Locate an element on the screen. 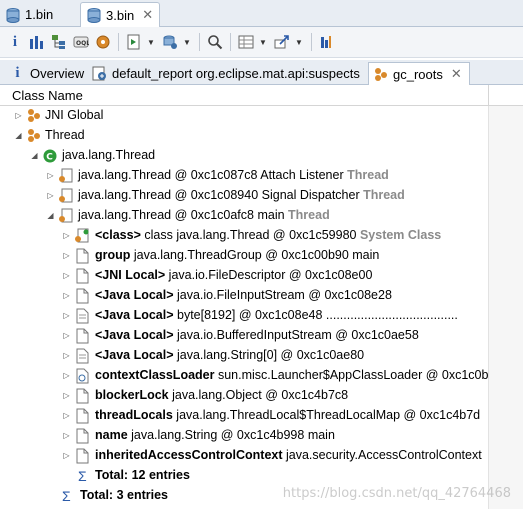 The width and height of the screenshot is (523, 509). calculate-retained-icon is located at coordinates (327, 42).